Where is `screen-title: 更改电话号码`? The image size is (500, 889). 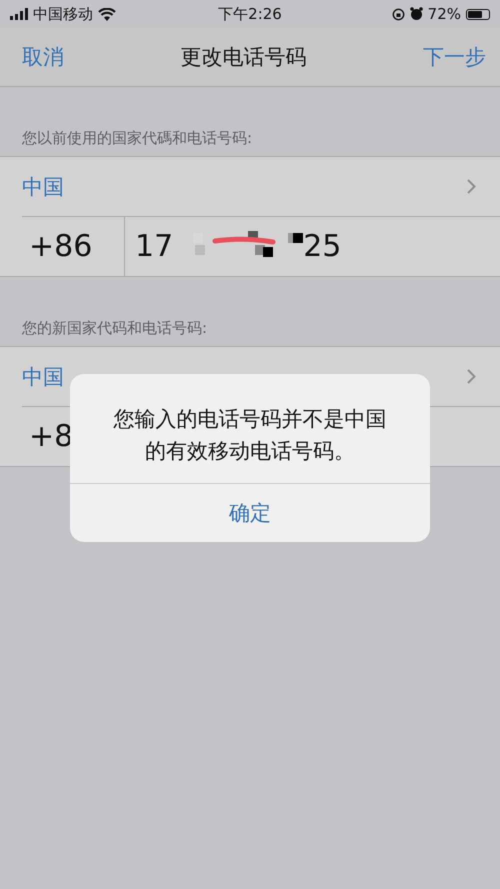
screen-title: 更改电话号码 is located at coordinates (243, 57).